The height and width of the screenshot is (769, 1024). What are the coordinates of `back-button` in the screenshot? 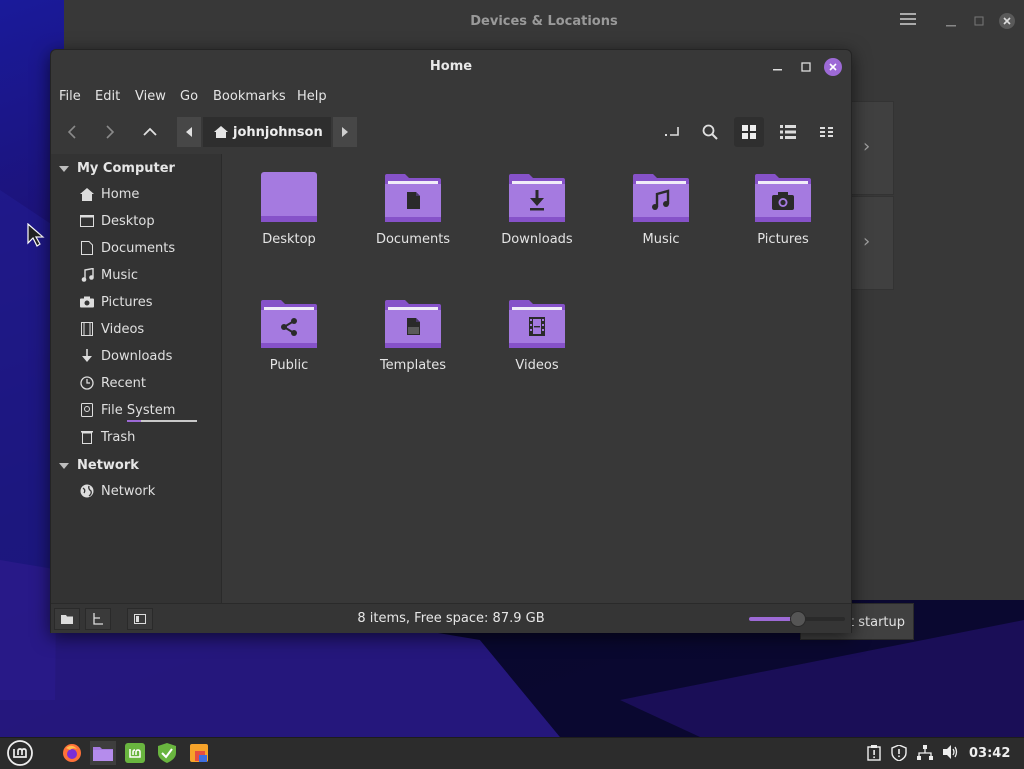 It's located at (72, 132).